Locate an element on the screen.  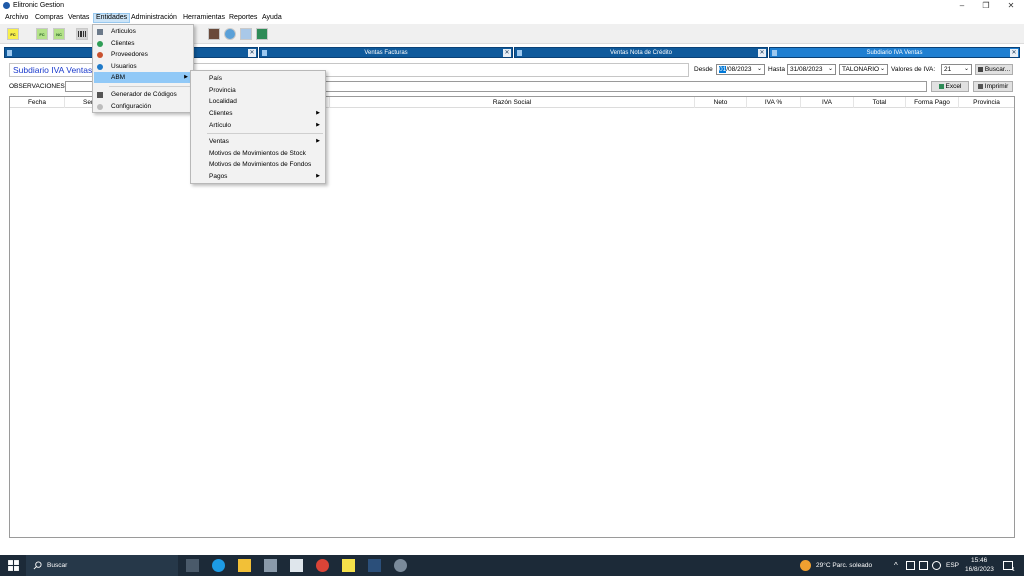
chevron-down-icon: ⌄ is located at coordinates (966, 69).